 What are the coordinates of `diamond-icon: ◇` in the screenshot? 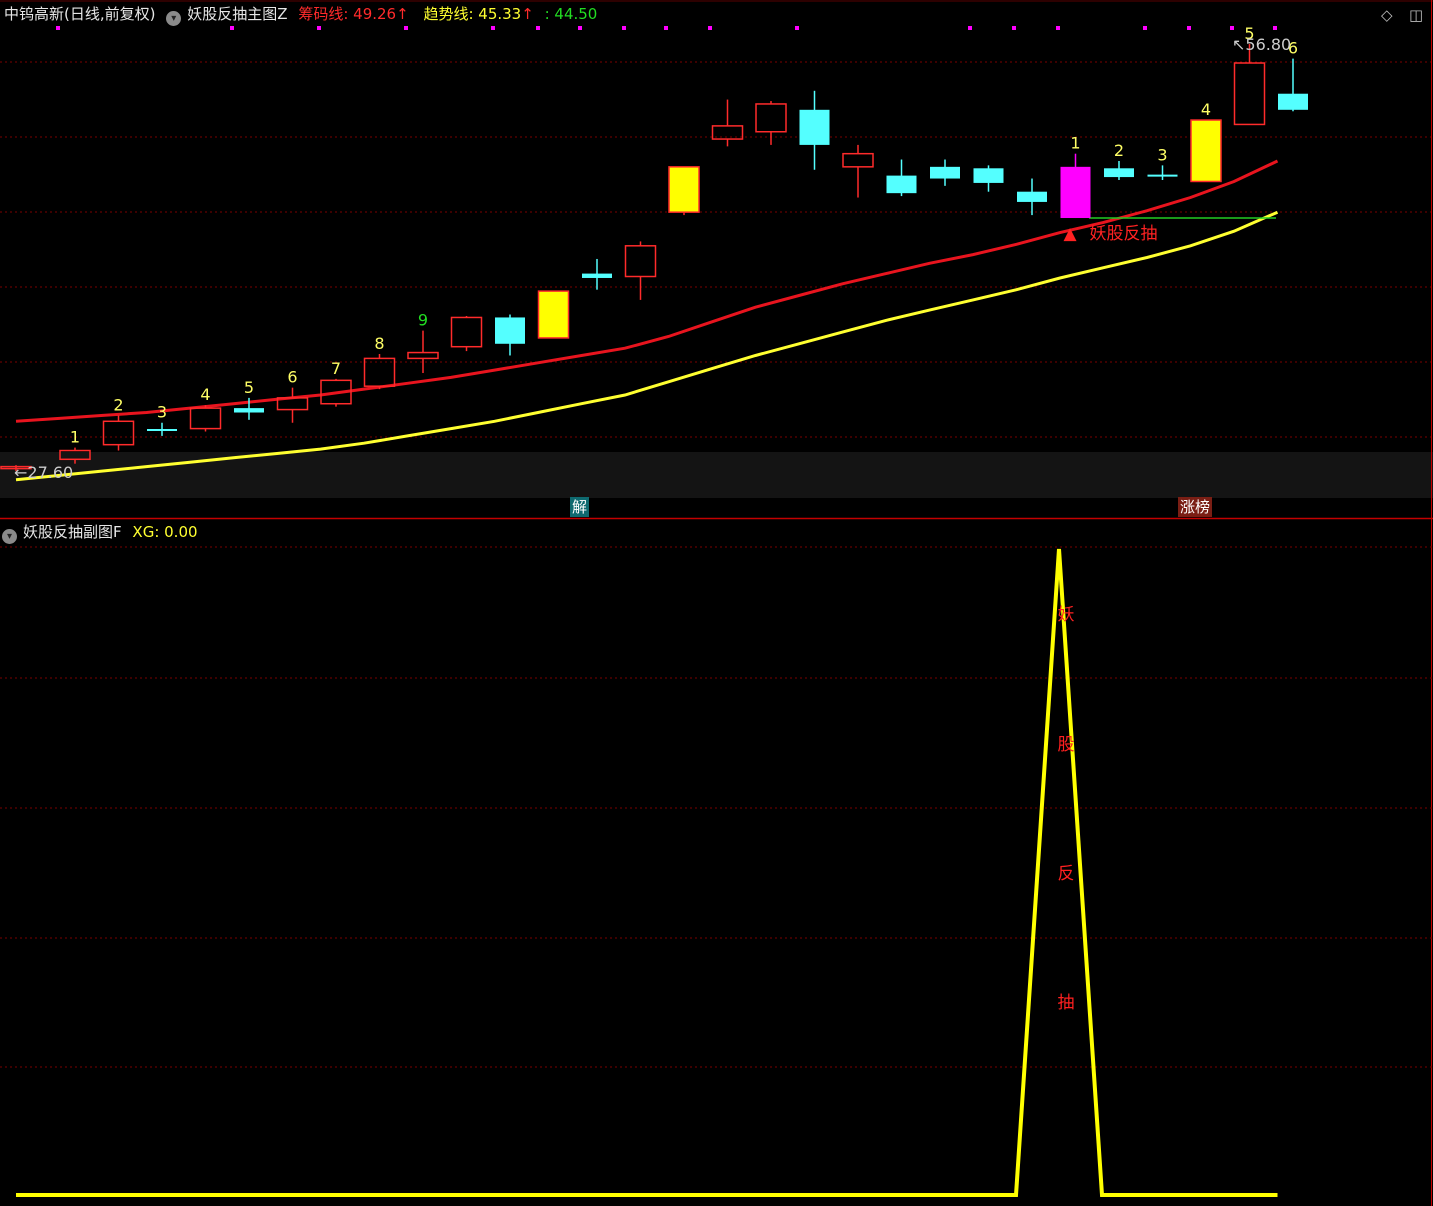 It's located at (1387, 15).